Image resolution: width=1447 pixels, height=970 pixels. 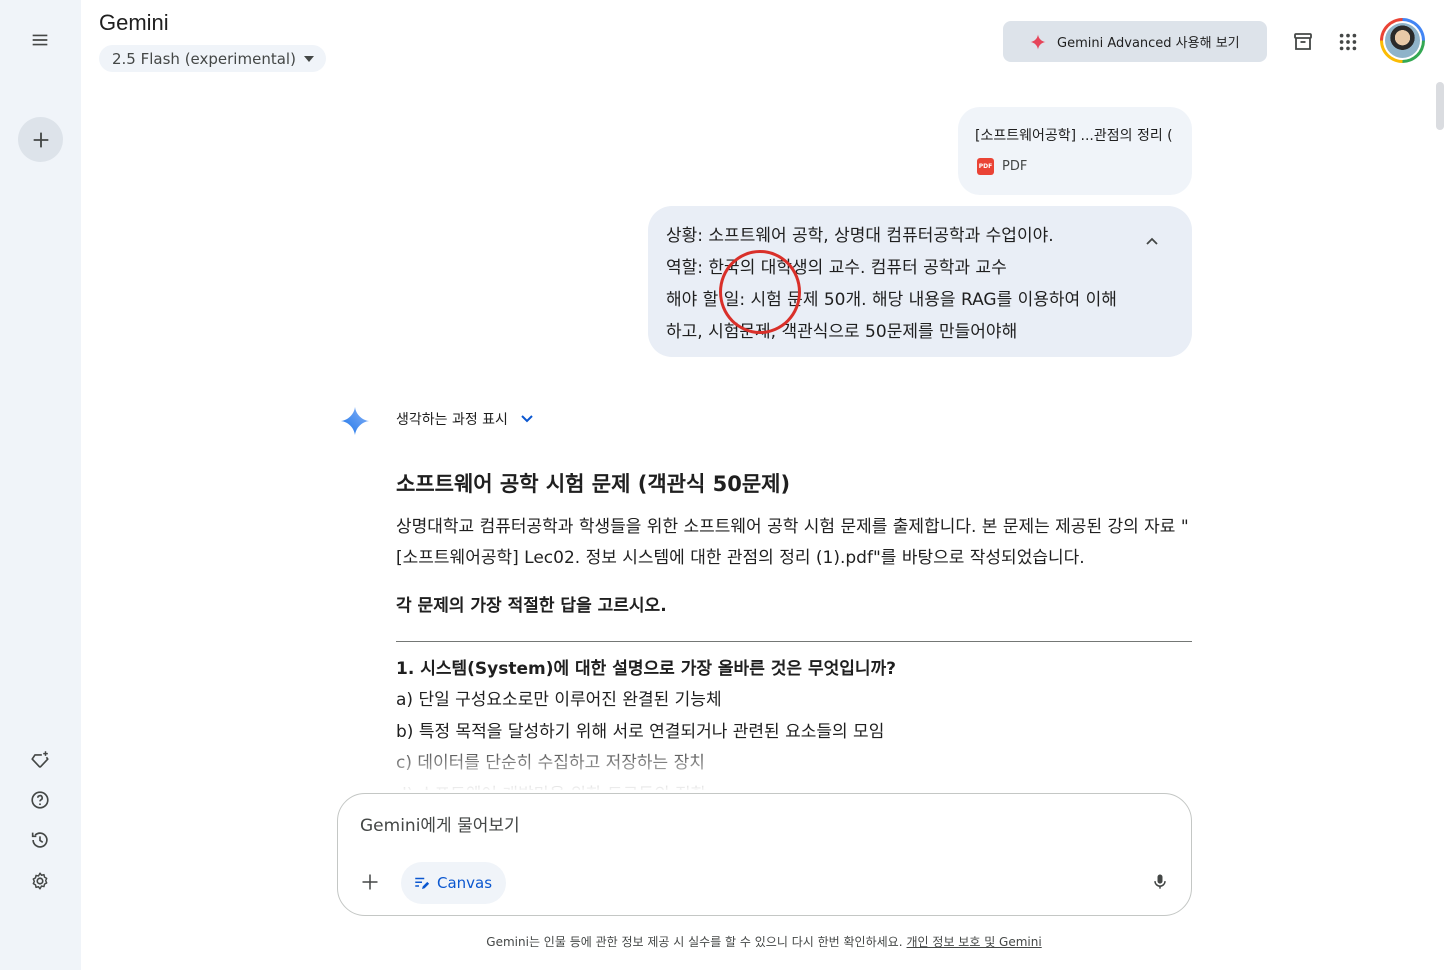 What do you see at coordinates (204, 58) in the screenshot?
I see `model-label: 2.5 Flash (experimental)` at bounding box center [204, 58].